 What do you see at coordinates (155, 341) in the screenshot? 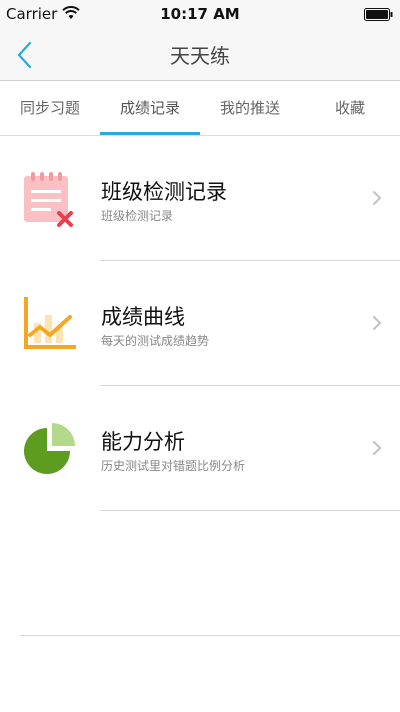
I see `item-subtitle: 每天的测试成绩趋势` at bounding box center [155, 341].